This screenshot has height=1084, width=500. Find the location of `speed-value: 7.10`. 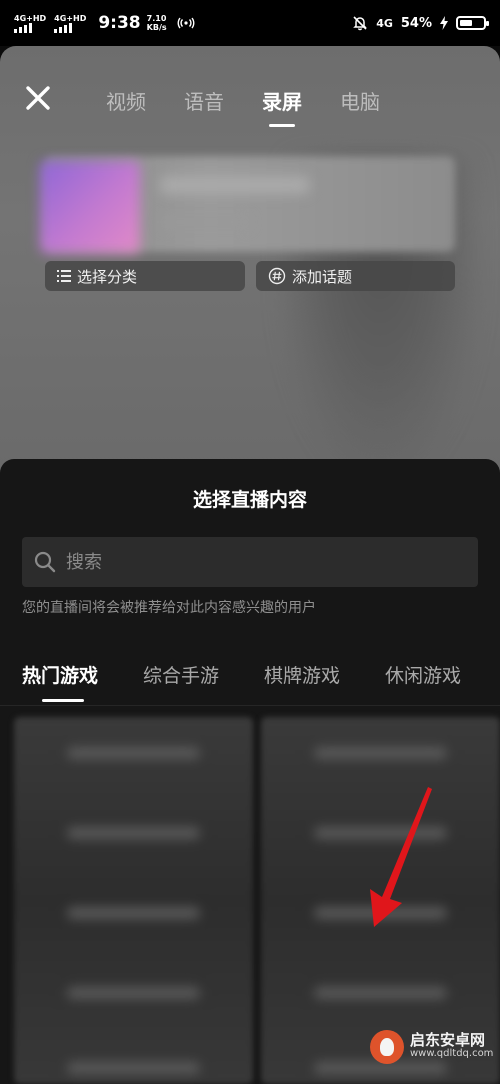

speed-value: 7.10 is located at coordinates (156, 18).